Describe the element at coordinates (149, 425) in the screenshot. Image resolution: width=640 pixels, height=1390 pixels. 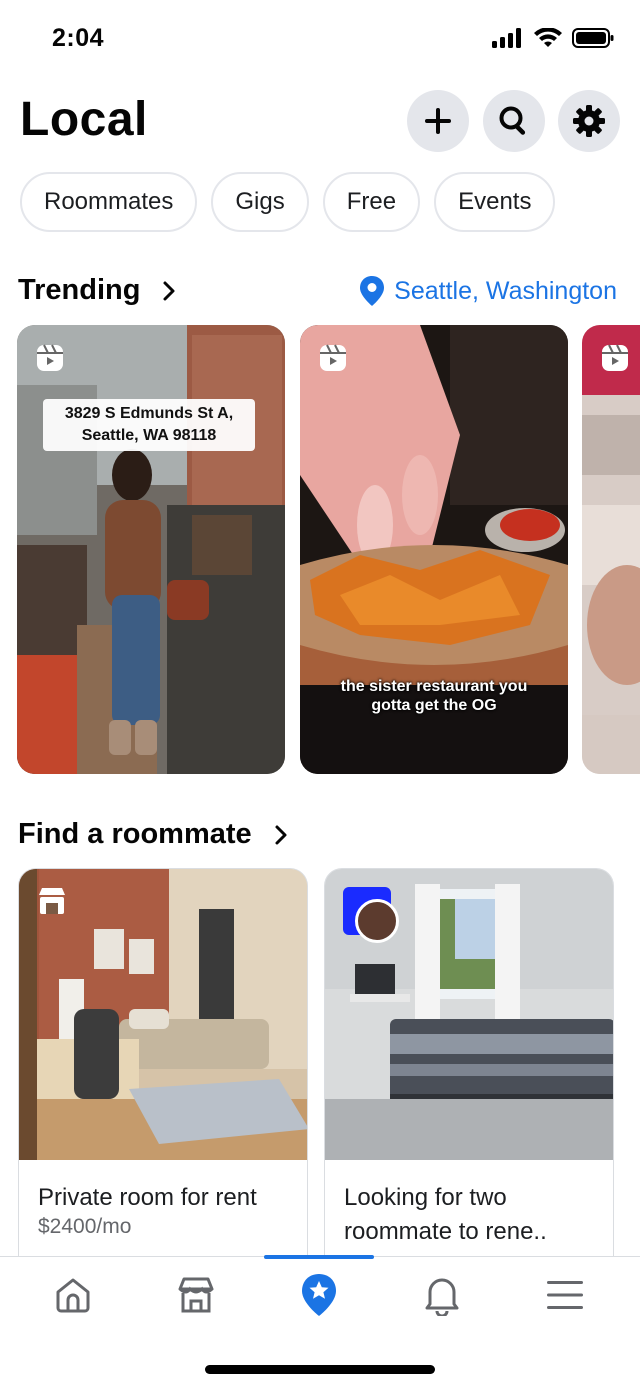
I see `reel-address-label: 3829 S Edmunds St A, Seattle, WA 98118` at that location.